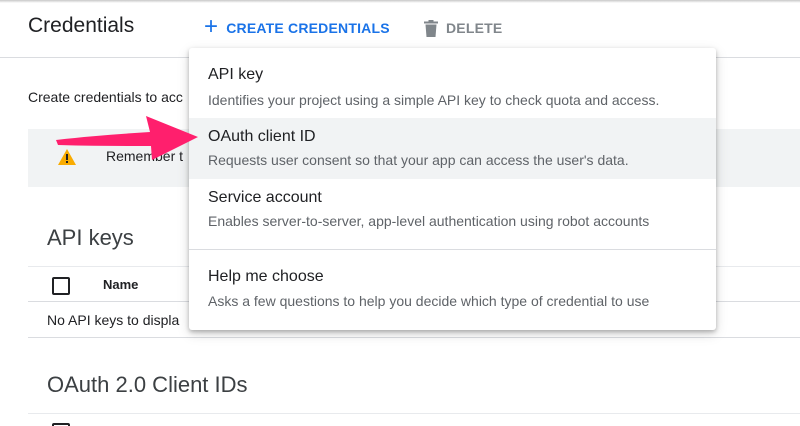 This screenshot has height=426, width=800. Describe the element at coordinates (61, 286) in the screenshot. I see `select-all-checkbox` at that location.